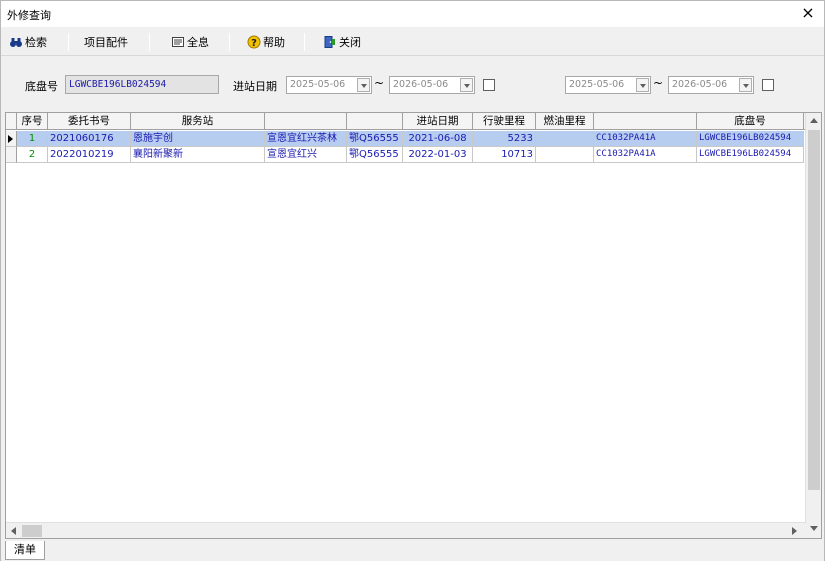 This screenshot has height=561, width=825. What do you see at coordinates (350, 42) in the screenshot?
I see `close-button-label: 关闭` at bounding box center [350, 42].